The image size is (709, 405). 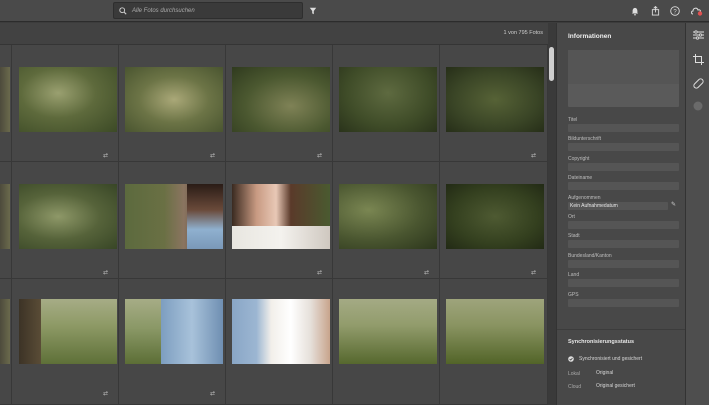 I want to click on help-icon: ?, so click(x=675, y=11).